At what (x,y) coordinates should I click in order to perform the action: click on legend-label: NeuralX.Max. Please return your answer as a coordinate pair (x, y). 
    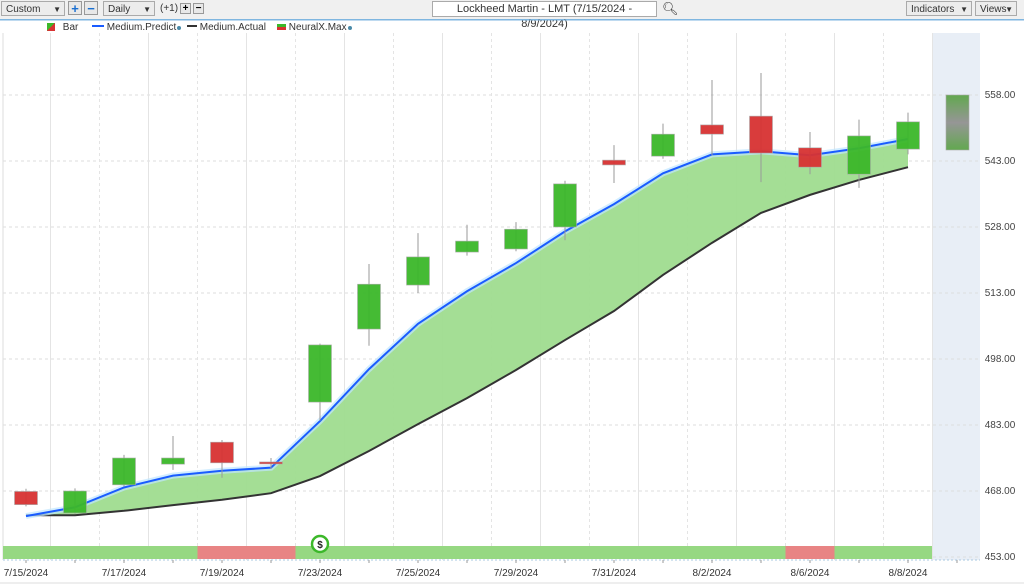
    Looking at the image, I should click on (317, 27).